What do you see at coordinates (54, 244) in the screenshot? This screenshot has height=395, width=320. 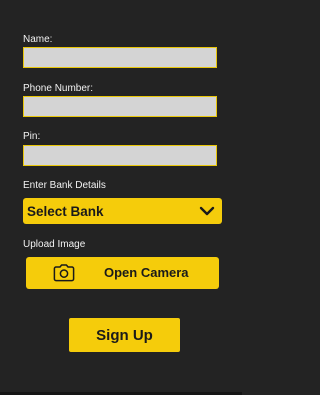 I see `upload-image-label: Upload Image` at bounding box center [54, 244].